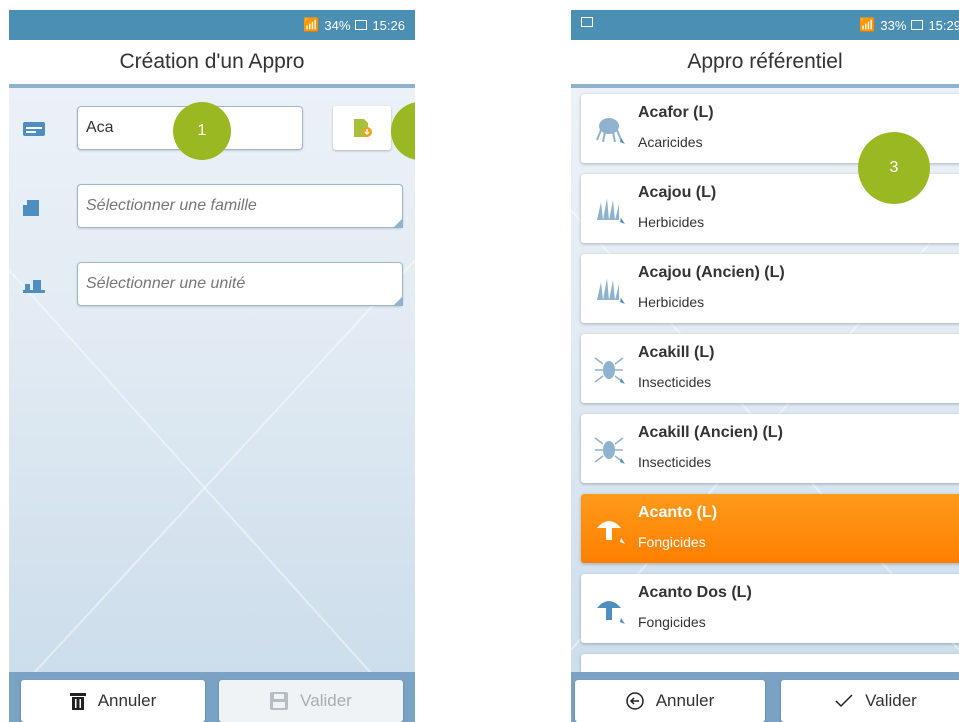 The width and height of the screenshot is (959, 722). What do you see at coordinates (31, 208) in the screenshot?
I see `bag-icon` at bounding box center [31, 208].